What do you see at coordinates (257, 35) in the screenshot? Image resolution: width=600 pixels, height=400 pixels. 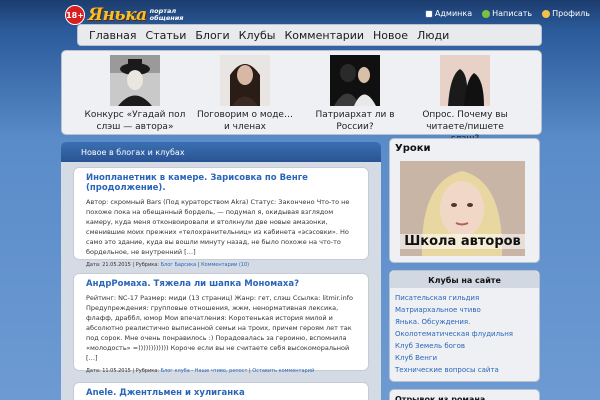 I see `nav-item-clubs: Клубы` at bounding box center [257, 35].